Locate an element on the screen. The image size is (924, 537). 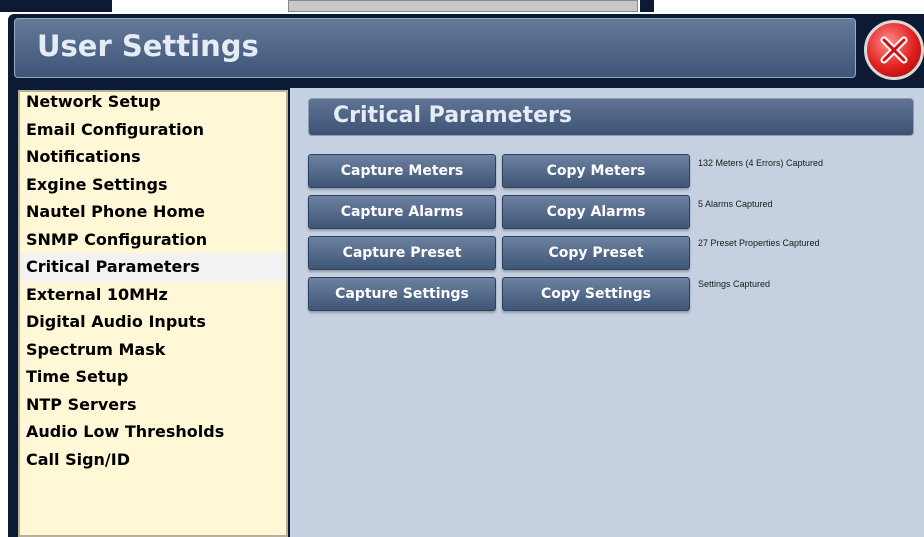
top-tab-right is located at coordinates (647, 6).